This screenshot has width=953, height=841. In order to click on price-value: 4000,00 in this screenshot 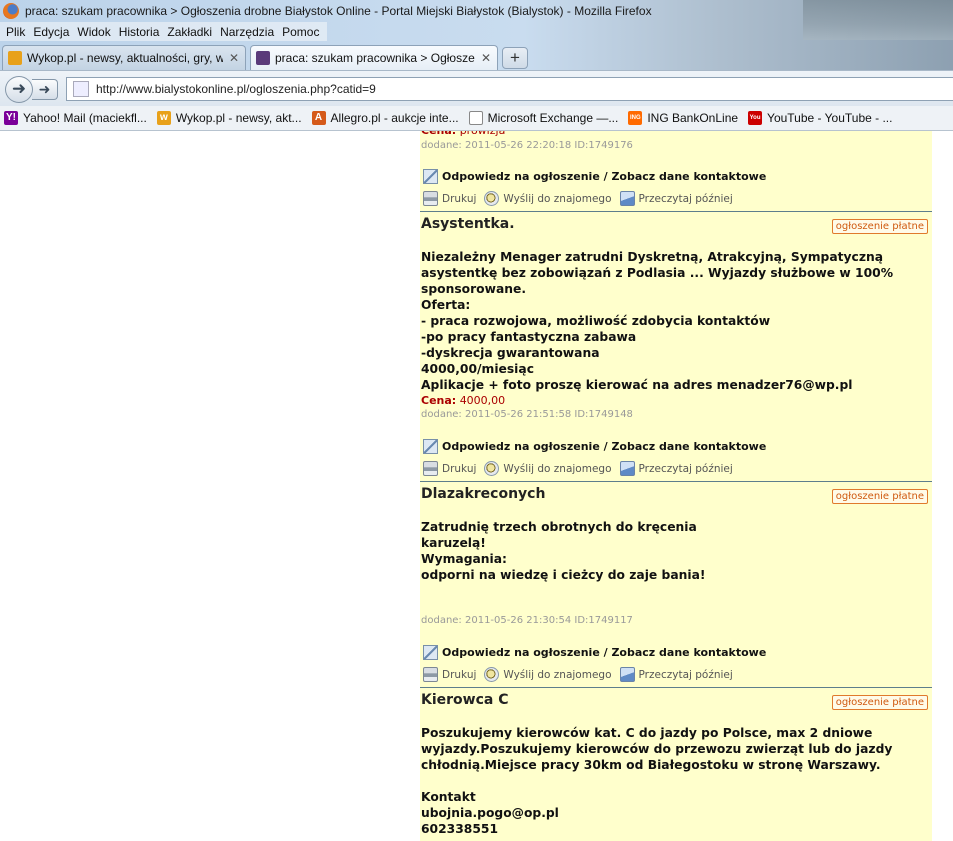, I will do `click(482, 400)`.